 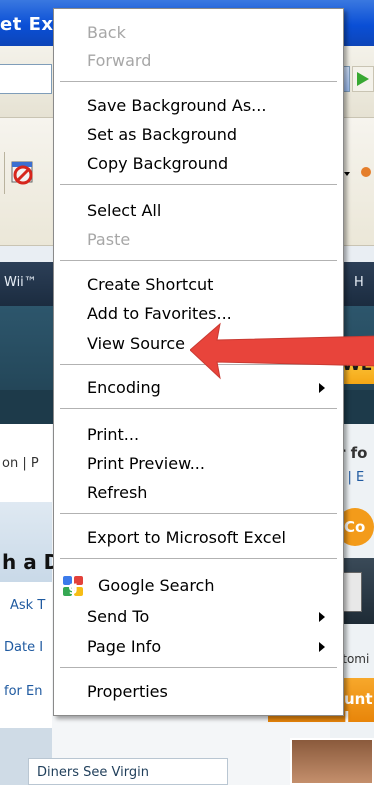 I want to click on menu-item-forward: Forward, so click(x=198, y=61).